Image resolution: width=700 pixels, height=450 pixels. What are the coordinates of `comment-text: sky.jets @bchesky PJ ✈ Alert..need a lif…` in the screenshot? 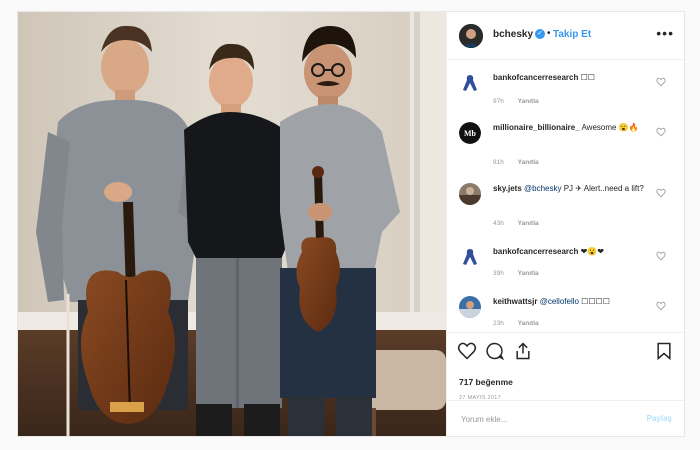 It's located at (572, 188).